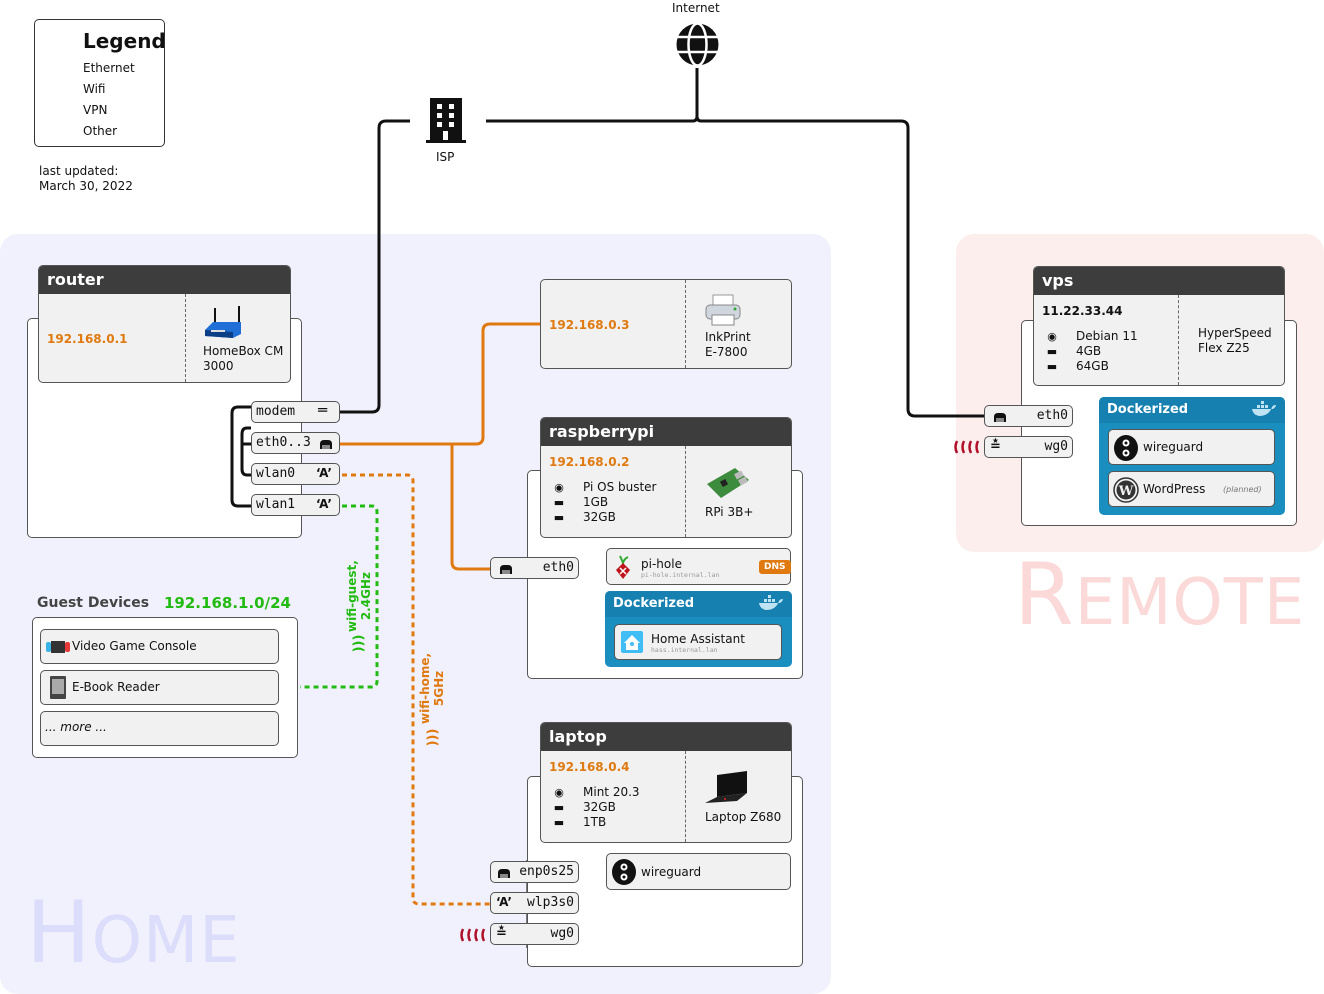 The width and height of the screenshot is (1324, 994). I want to click on router-model: HomeBox CM 3000, so click(243, 359).